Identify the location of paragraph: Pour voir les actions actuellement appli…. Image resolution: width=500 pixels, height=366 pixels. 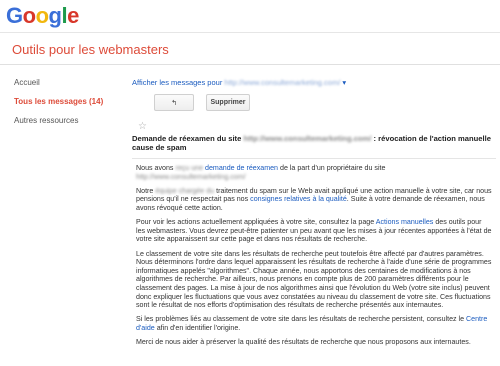
(314, 231).